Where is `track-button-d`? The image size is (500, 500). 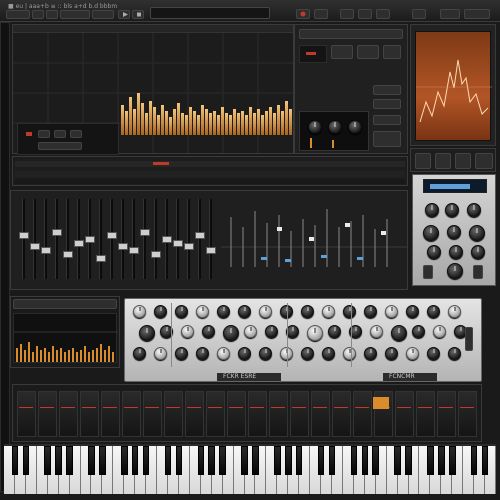 track-button-d is located at coordinates (60, 146).